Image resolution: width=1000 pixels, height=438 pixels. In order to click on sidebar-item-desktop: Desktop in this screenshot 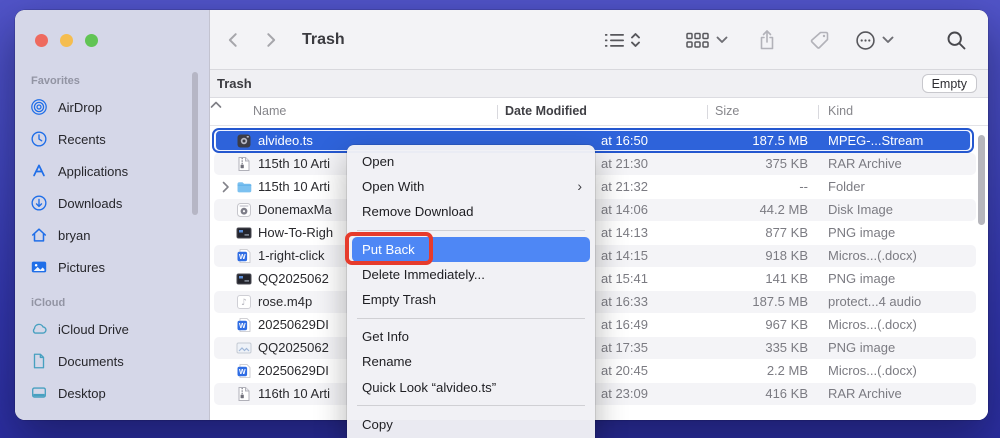, I will do `click(112, 393)`.